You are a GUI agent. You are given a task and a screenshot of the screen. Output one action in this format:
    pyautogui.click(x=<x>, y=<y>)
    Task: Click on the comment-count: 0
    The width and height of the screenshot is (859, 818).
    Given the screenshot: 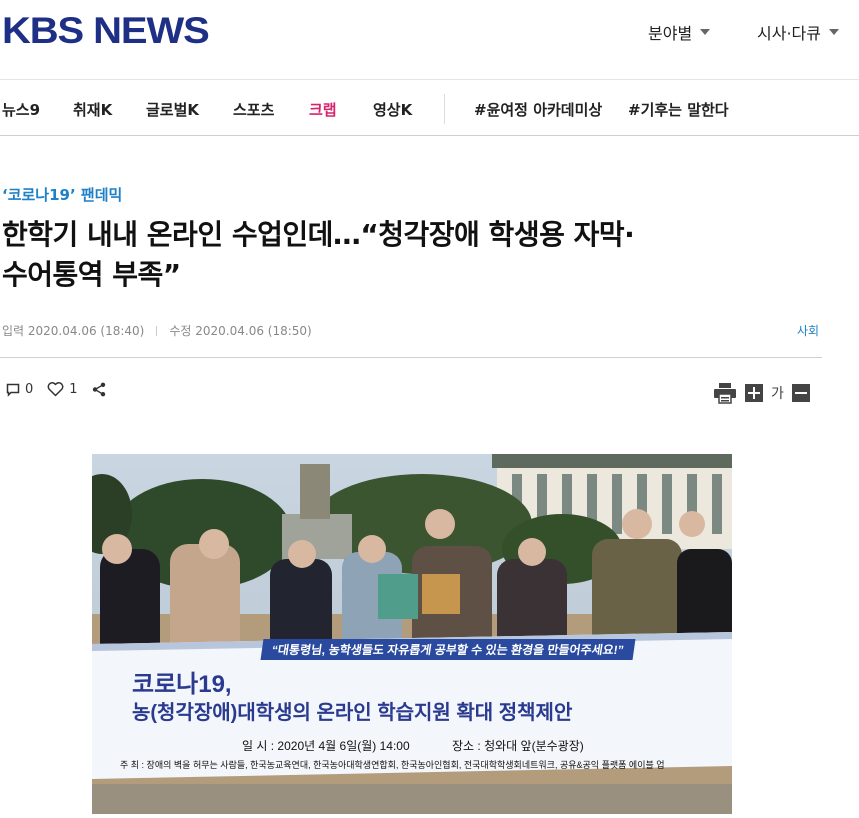 What is the action you would take?
    pyautogui.click(x=29, y=389)
    